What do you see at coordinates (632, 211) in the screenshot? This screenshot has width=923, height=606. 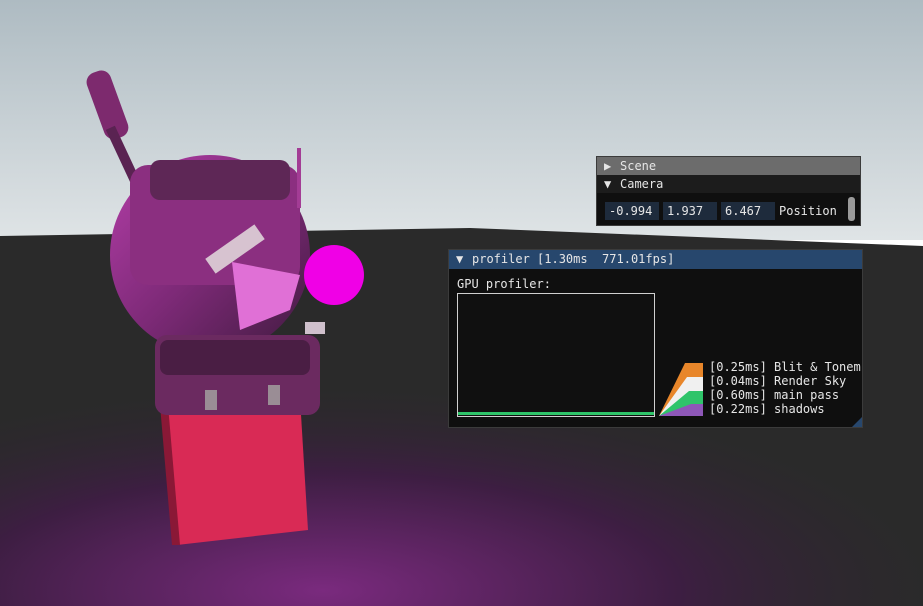 I see `position-x-field: -0.994` at bounding box center [632, 211].